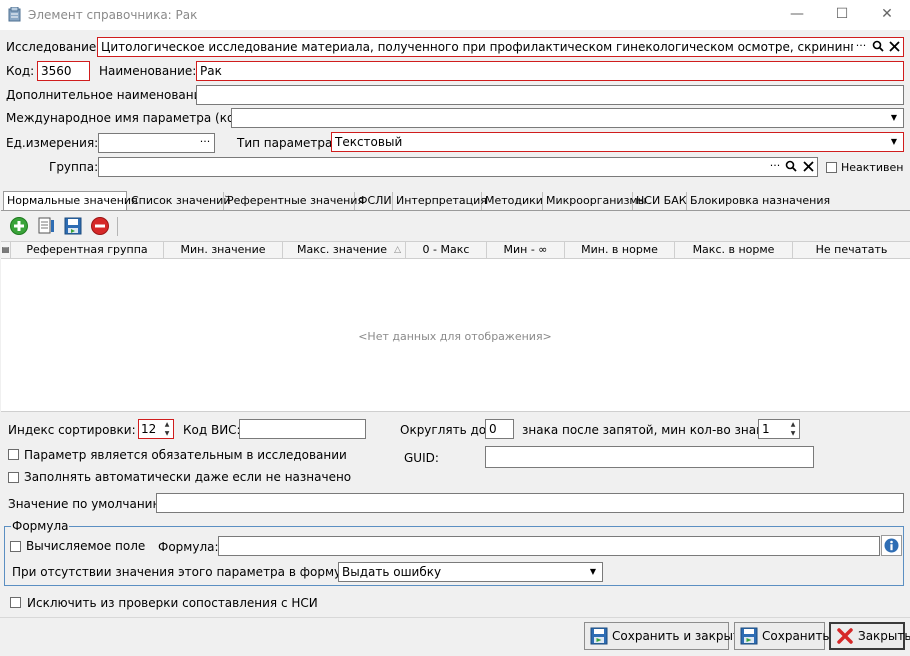 Image resolution: width=910 pixels, height=656 pixels. I want to click on col-min-infinity: Мин - ∞, so click(526, 250).